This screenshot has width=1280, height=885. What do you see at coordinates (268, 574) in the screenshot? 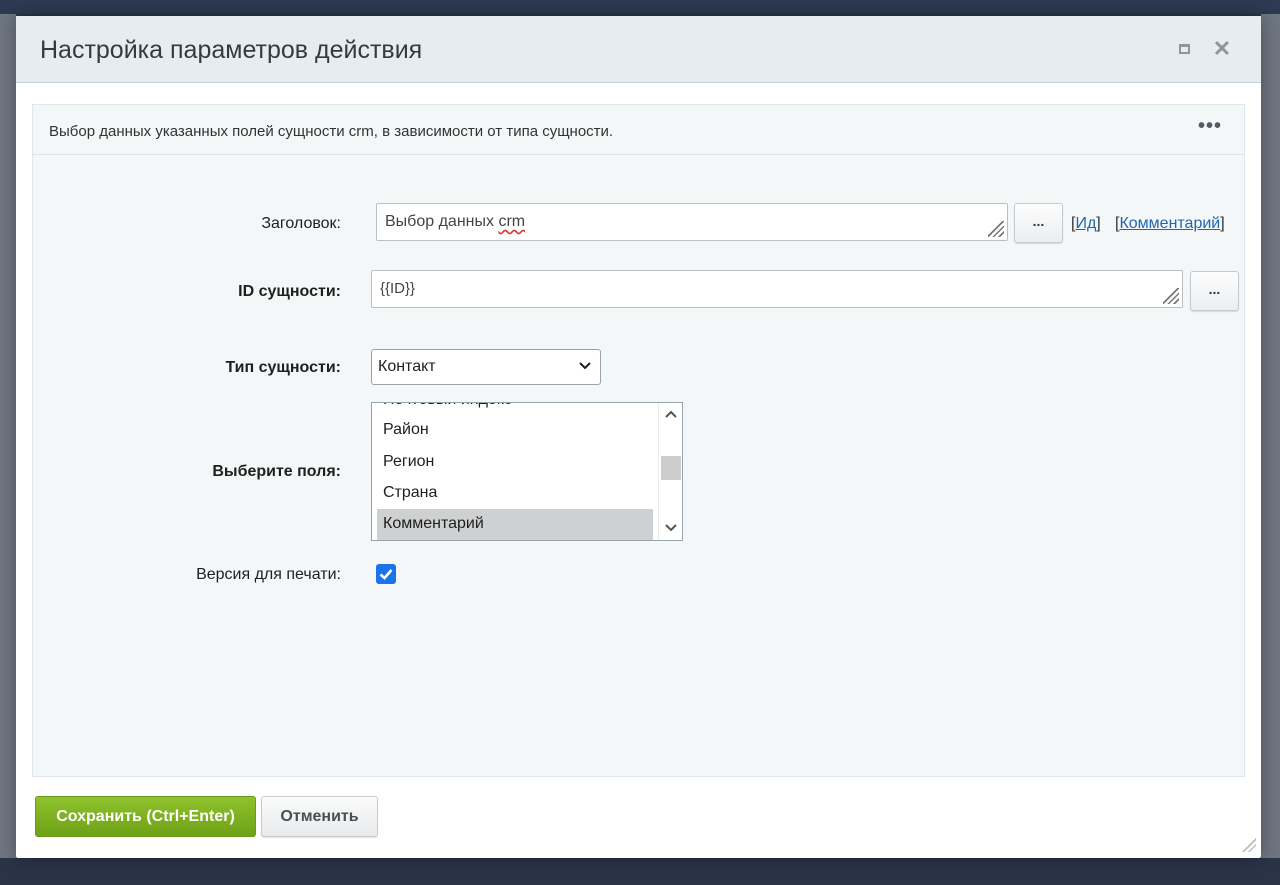
I see `print-version-label: Версия для печати:` at bounding box center [268, 574].